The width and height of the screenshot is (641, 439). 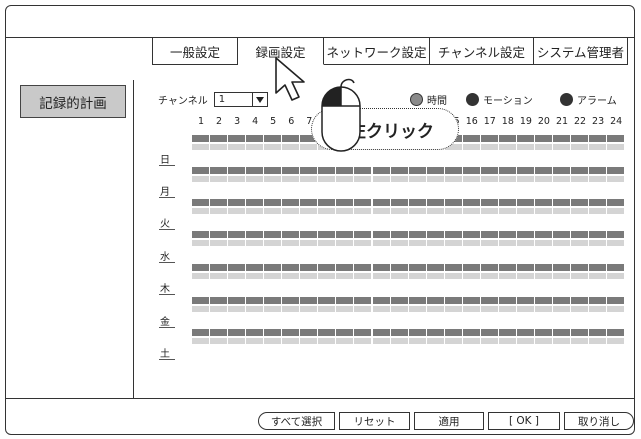 I want to click on select-all-button: すべて選択, so click(x=296, y=421).